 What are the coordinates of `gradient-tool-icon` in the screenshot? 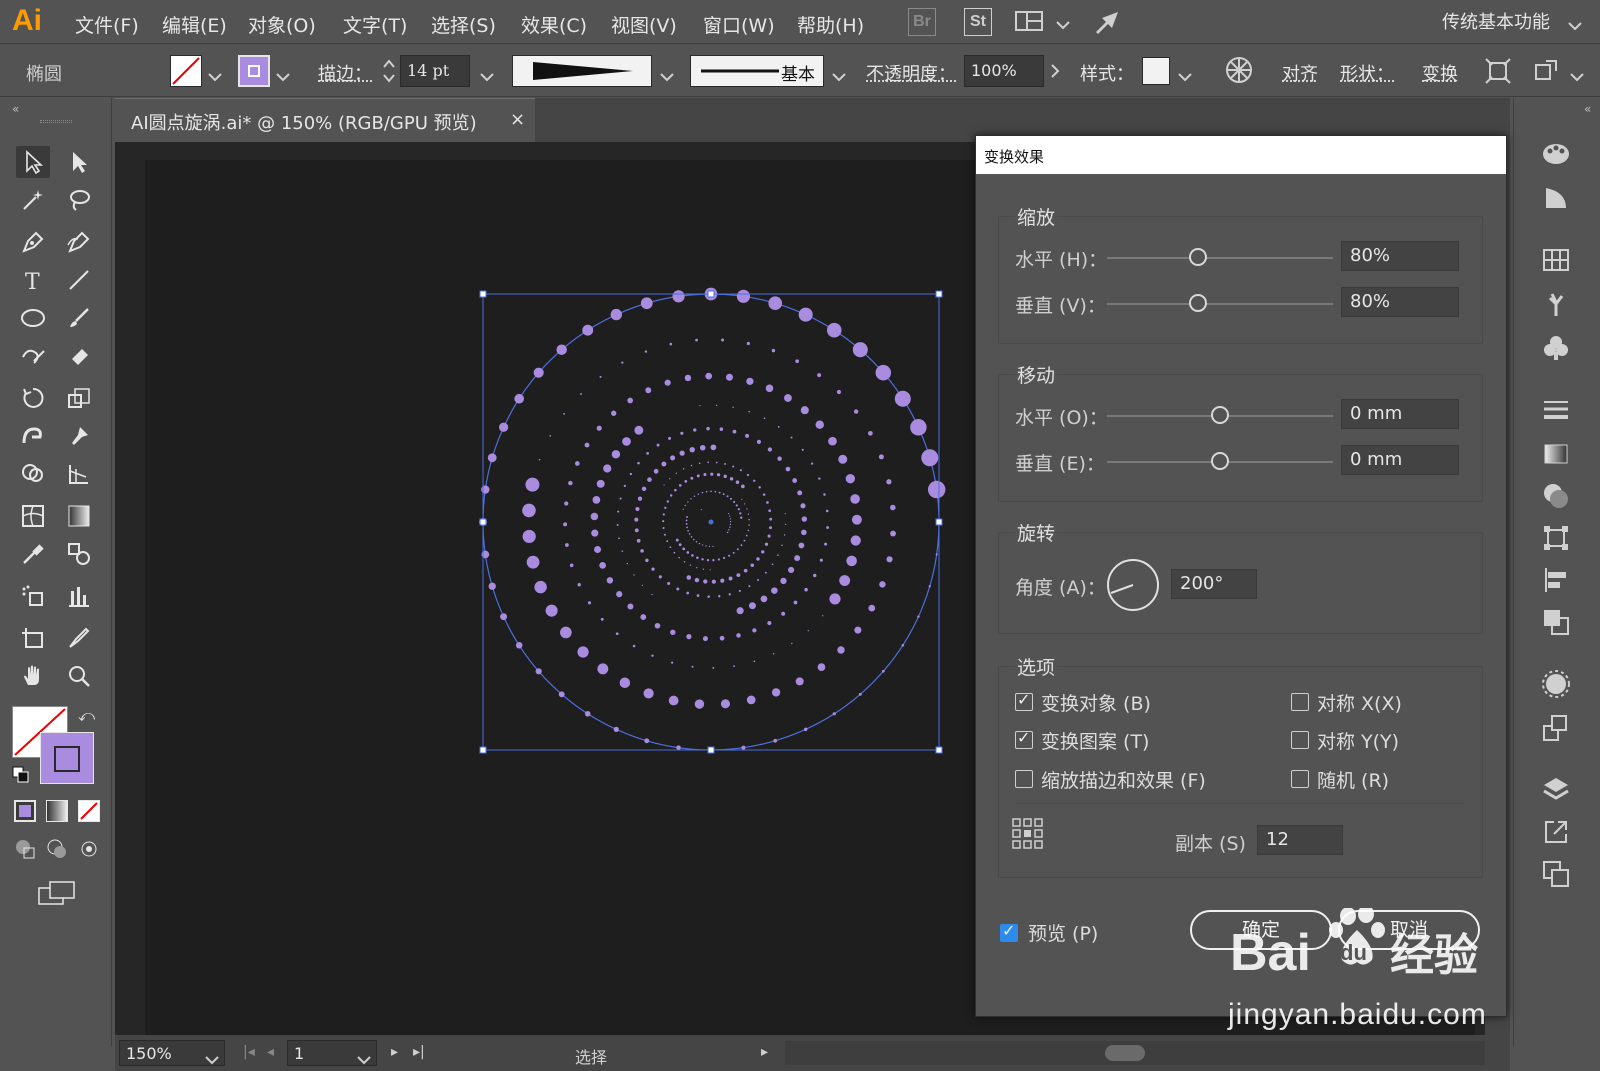 It's located at (79, 516).